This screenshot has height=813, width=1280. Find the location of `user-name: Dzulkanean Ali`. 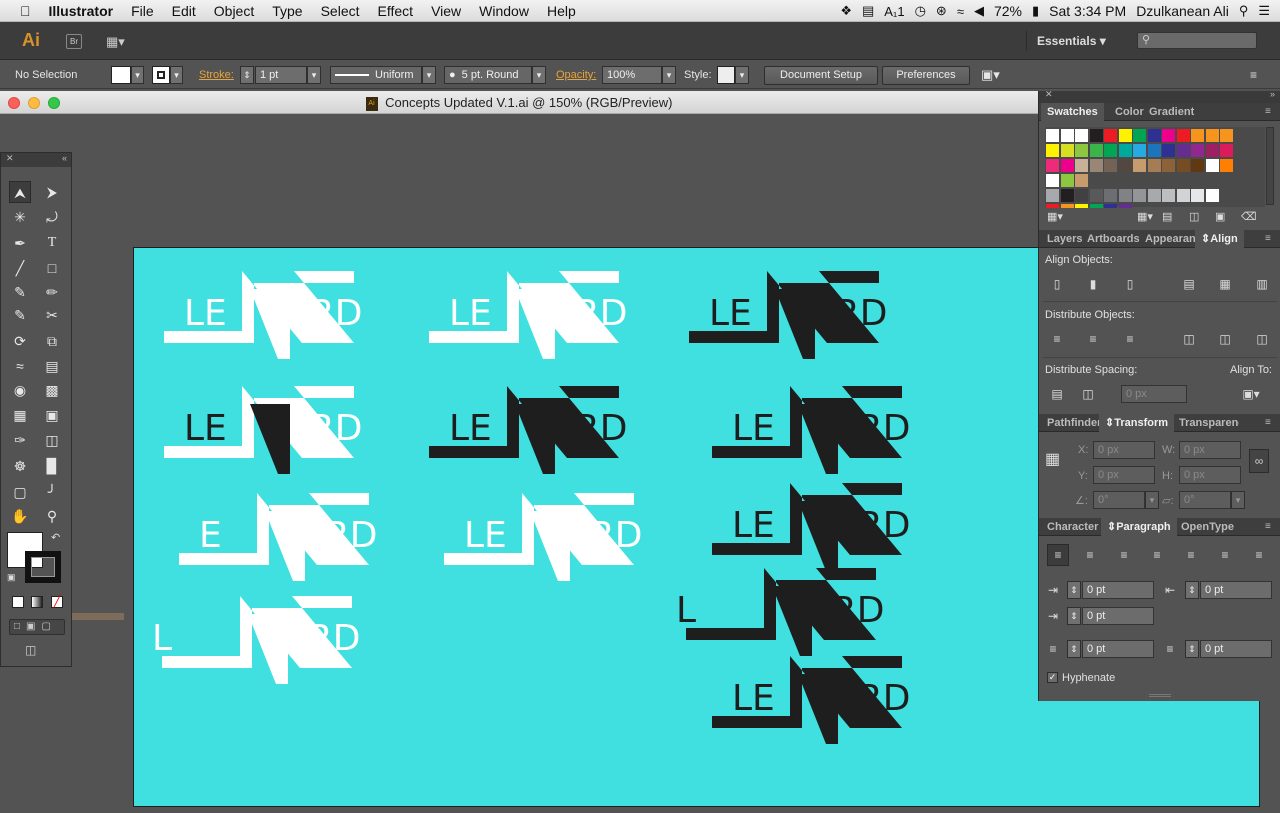

user-name: Dzulkanean Ali is located at coordinates (1182, 11).